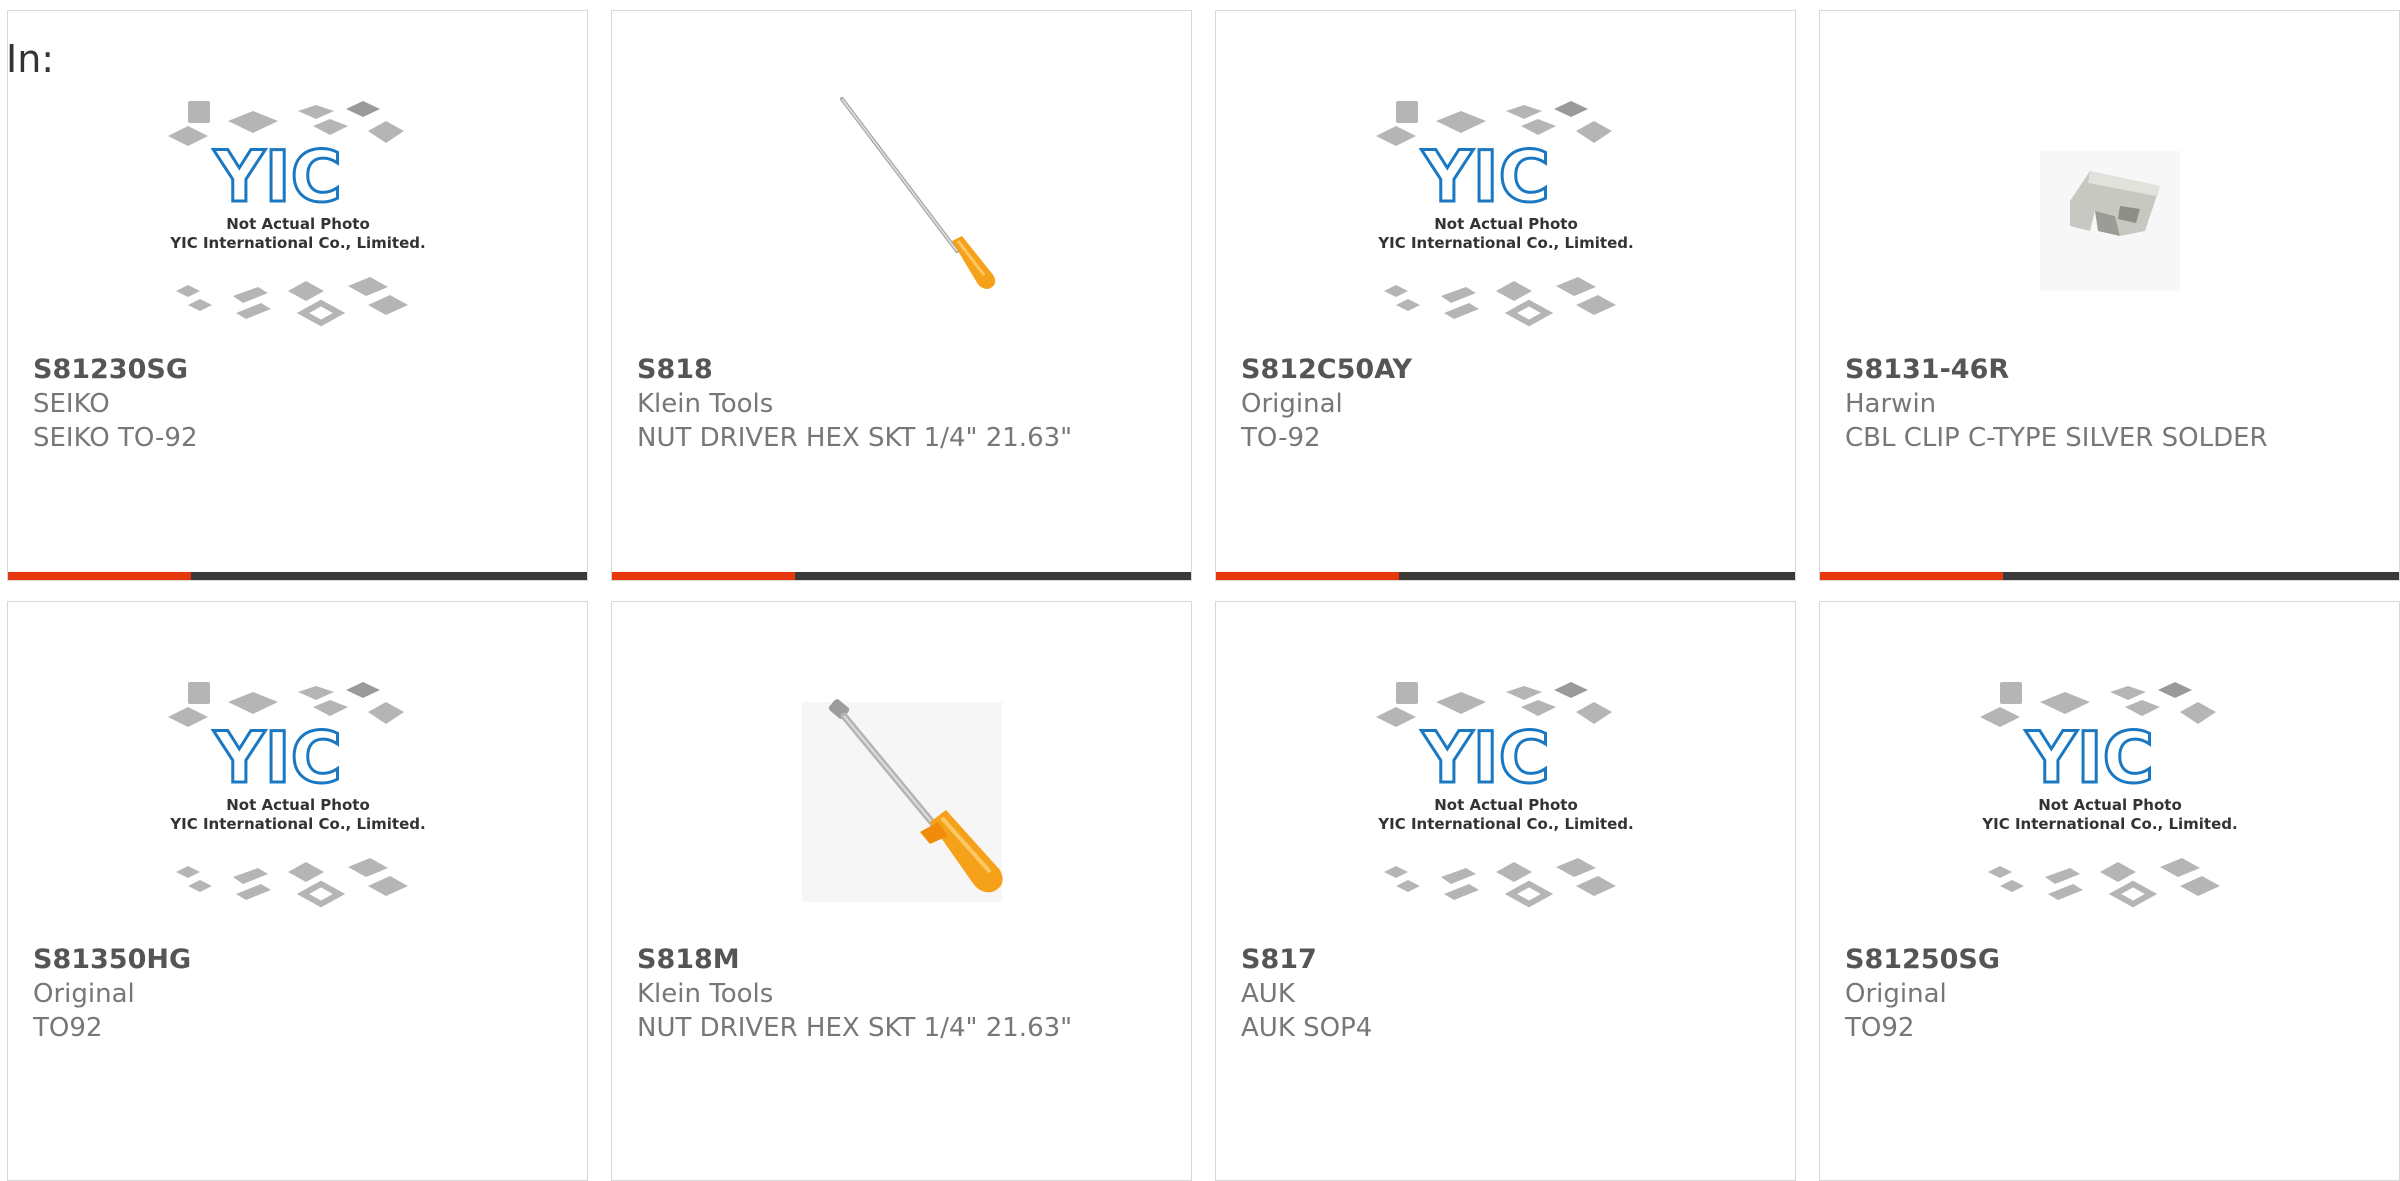 The width and height of the screenshot is (2400, 1181). I want to click on cable-clip-icon, so click(2109, 221).